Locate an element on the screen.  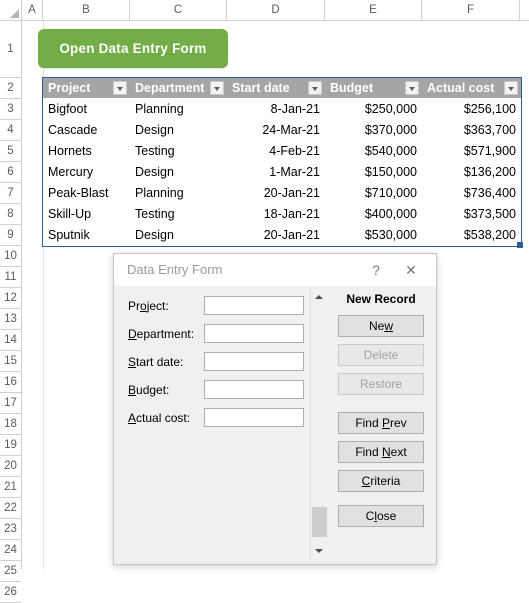
cell-project: Cascade is located at coordinates (86, 129).